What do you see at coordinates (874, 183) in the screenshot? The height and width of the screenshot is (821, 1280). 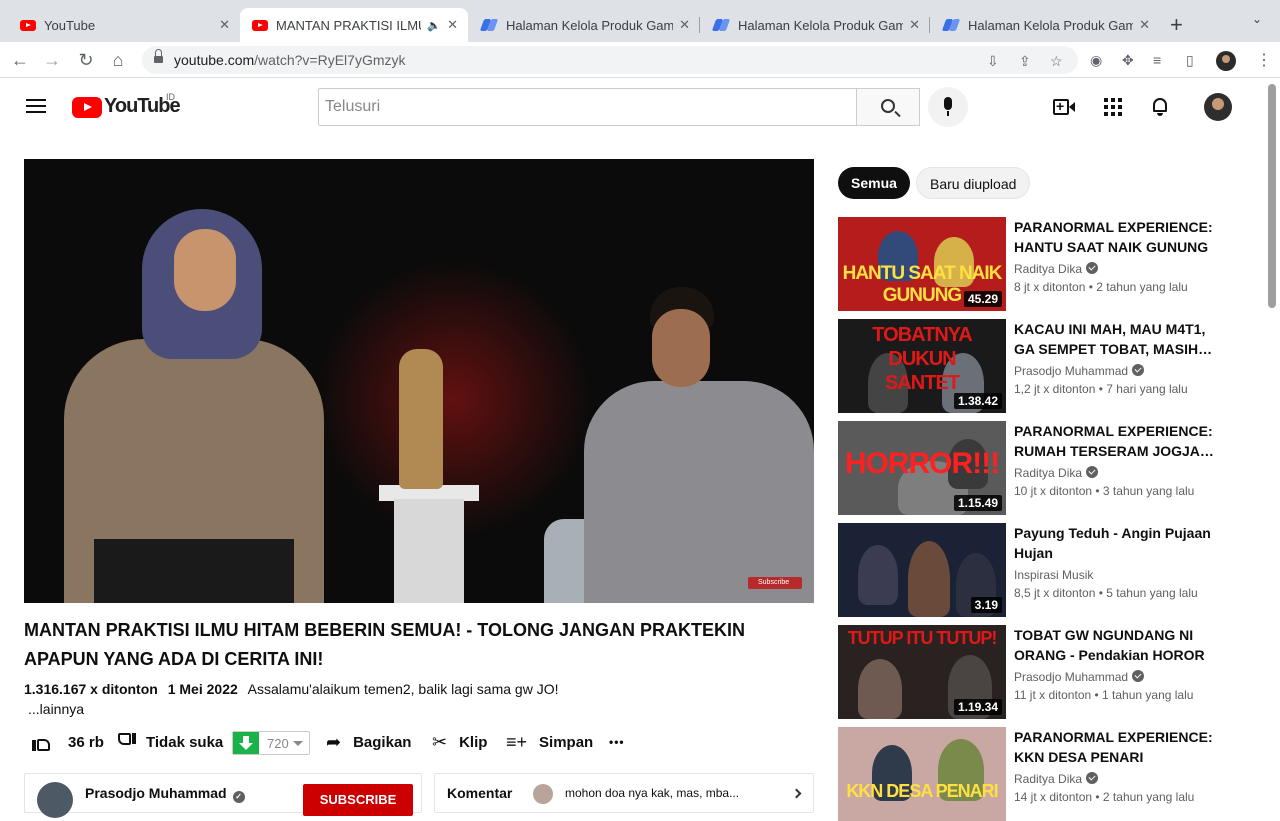 I see `chip-all: Semua` at bounding box center [874, 183].